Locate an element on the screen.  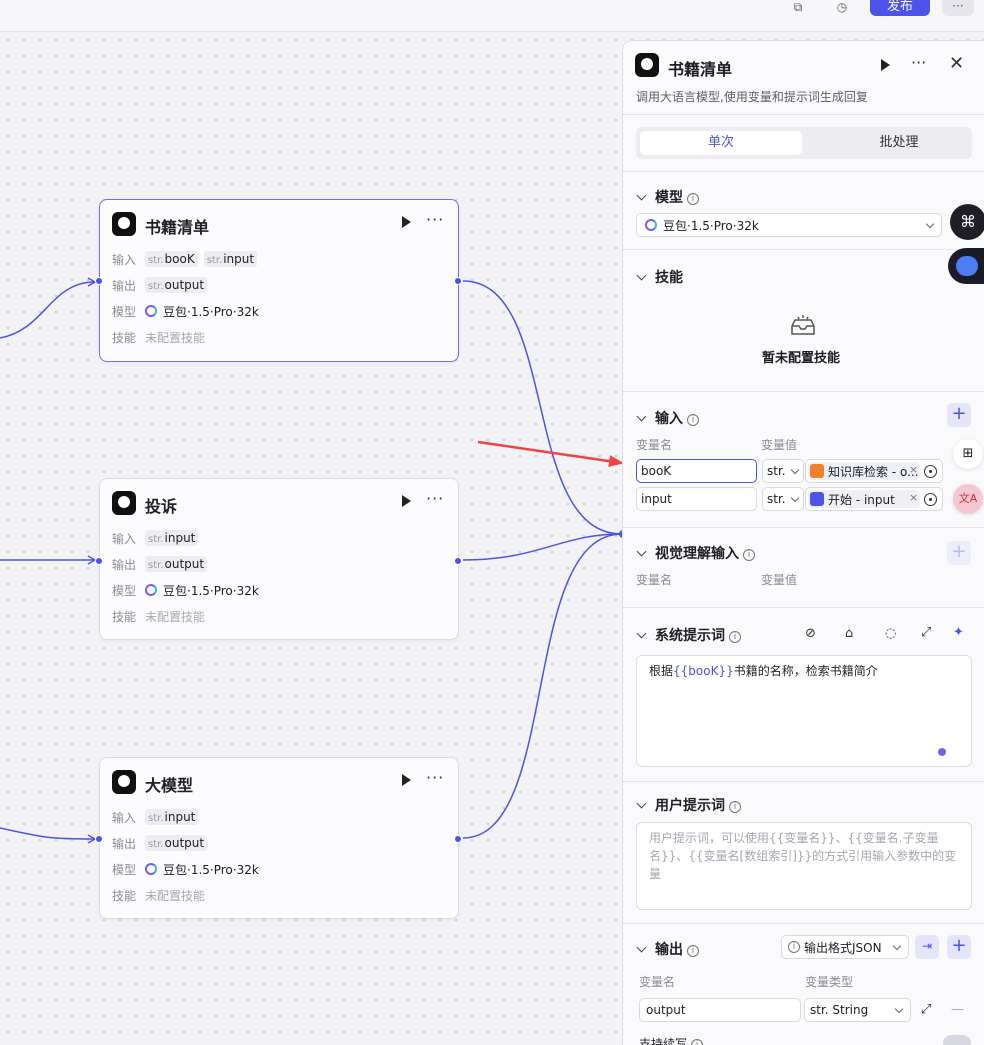
knowledge-base-icon is located at coordinates (817, 471).